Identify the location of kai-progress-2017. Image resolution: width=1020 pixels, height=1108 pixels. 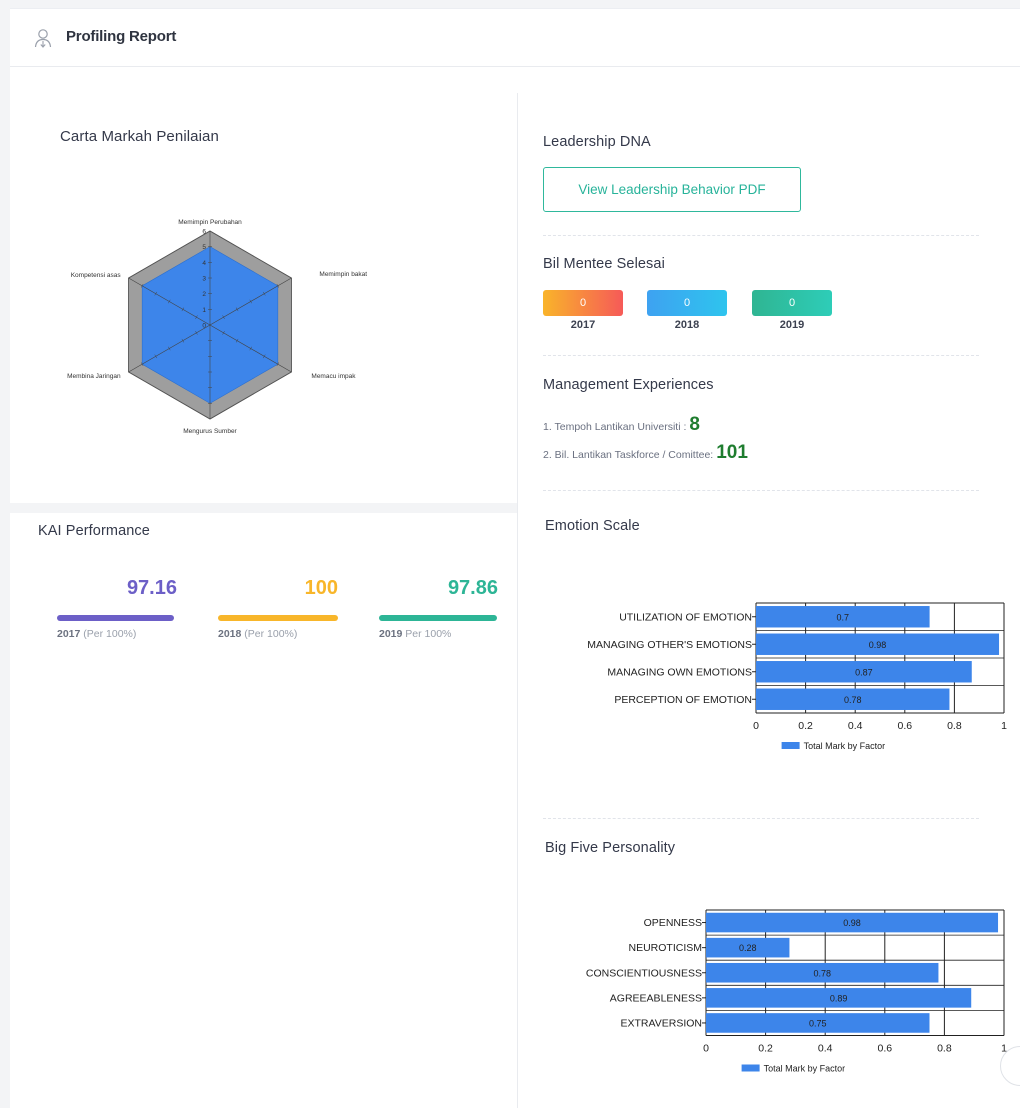
(115, 618).